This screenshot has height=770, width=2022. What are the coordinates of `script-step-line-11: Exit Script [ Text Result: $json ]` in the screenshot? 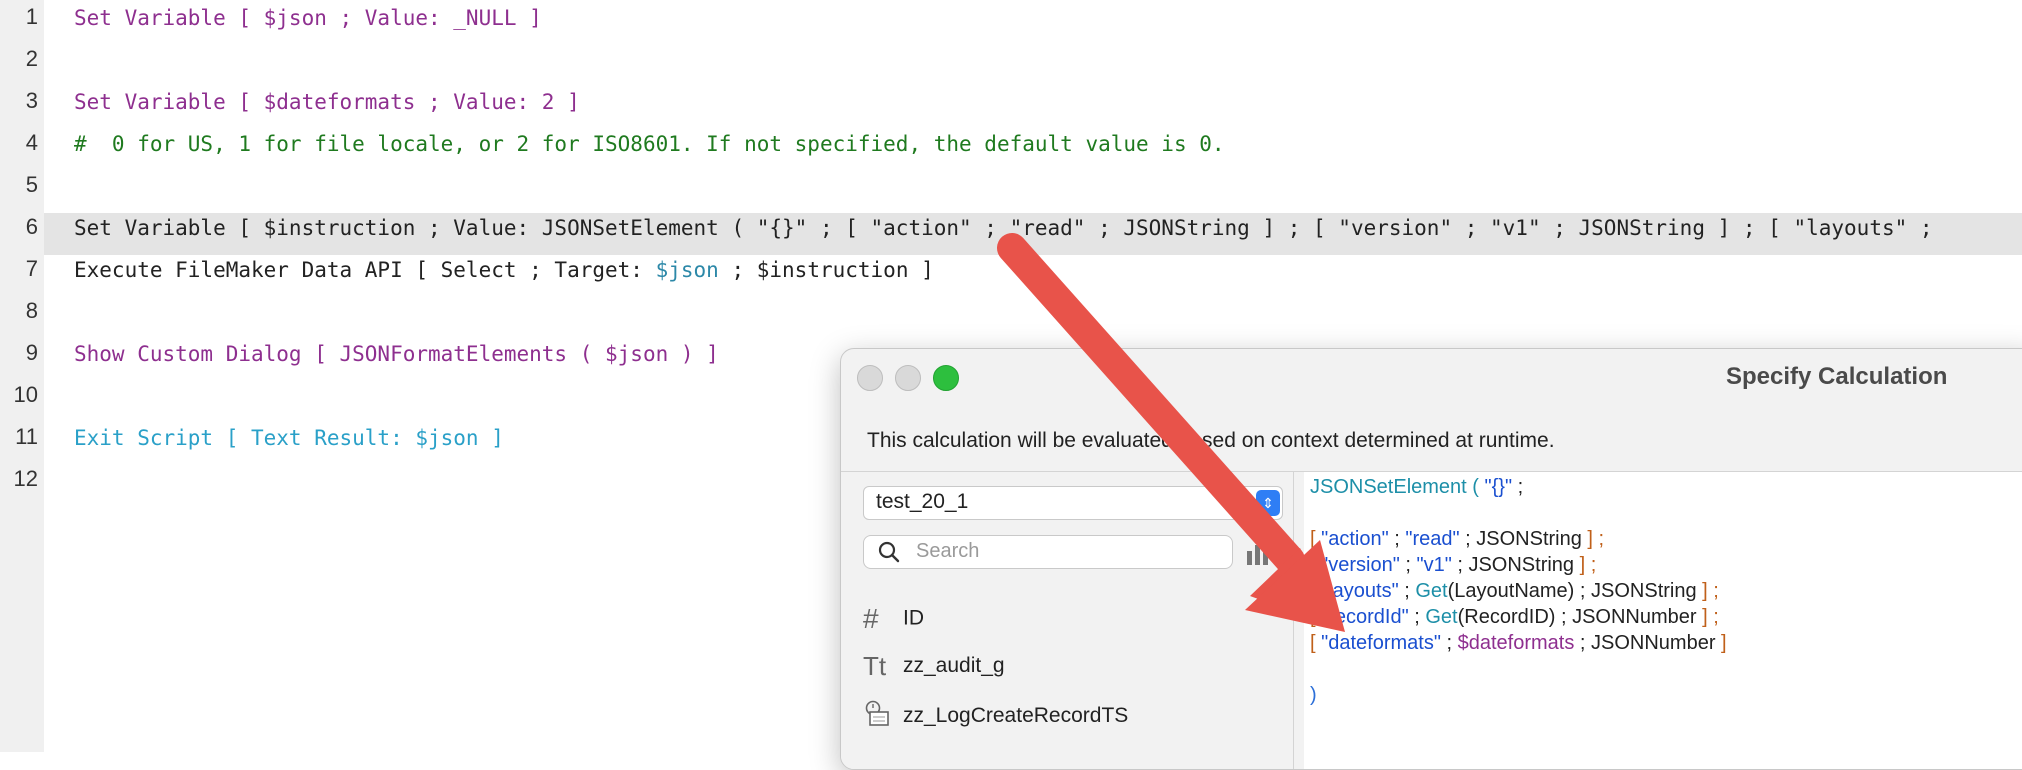 It's located at (289, 438).